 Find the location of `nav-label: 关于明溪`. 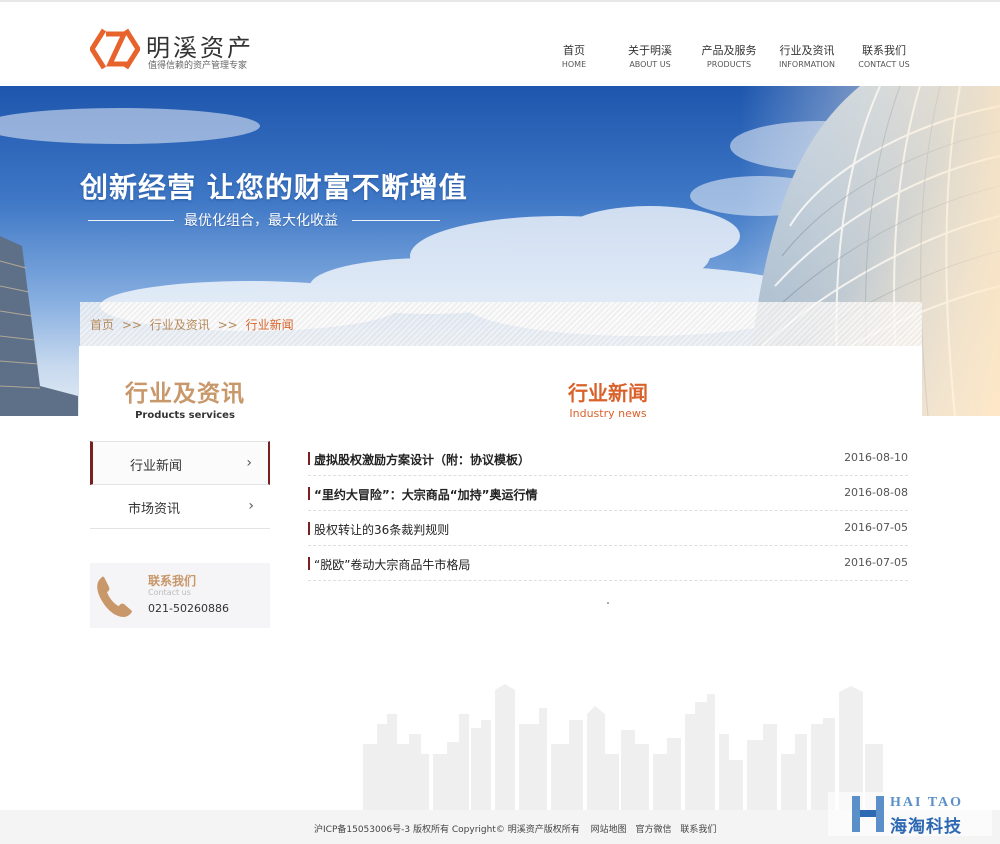

nav-label: 关于明溪 is located at coordinates (650, 50).